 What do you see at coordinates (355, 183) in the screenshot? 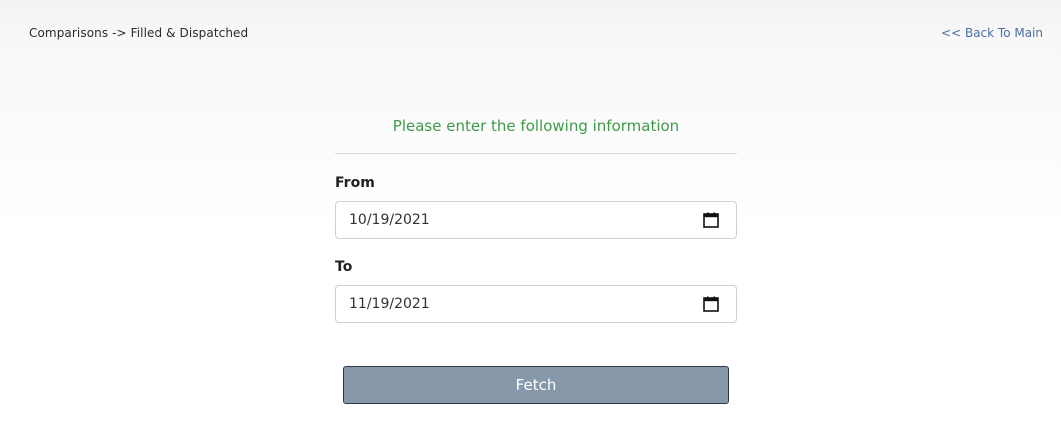
I see `from-label: From` at bounding box center [355, 183].